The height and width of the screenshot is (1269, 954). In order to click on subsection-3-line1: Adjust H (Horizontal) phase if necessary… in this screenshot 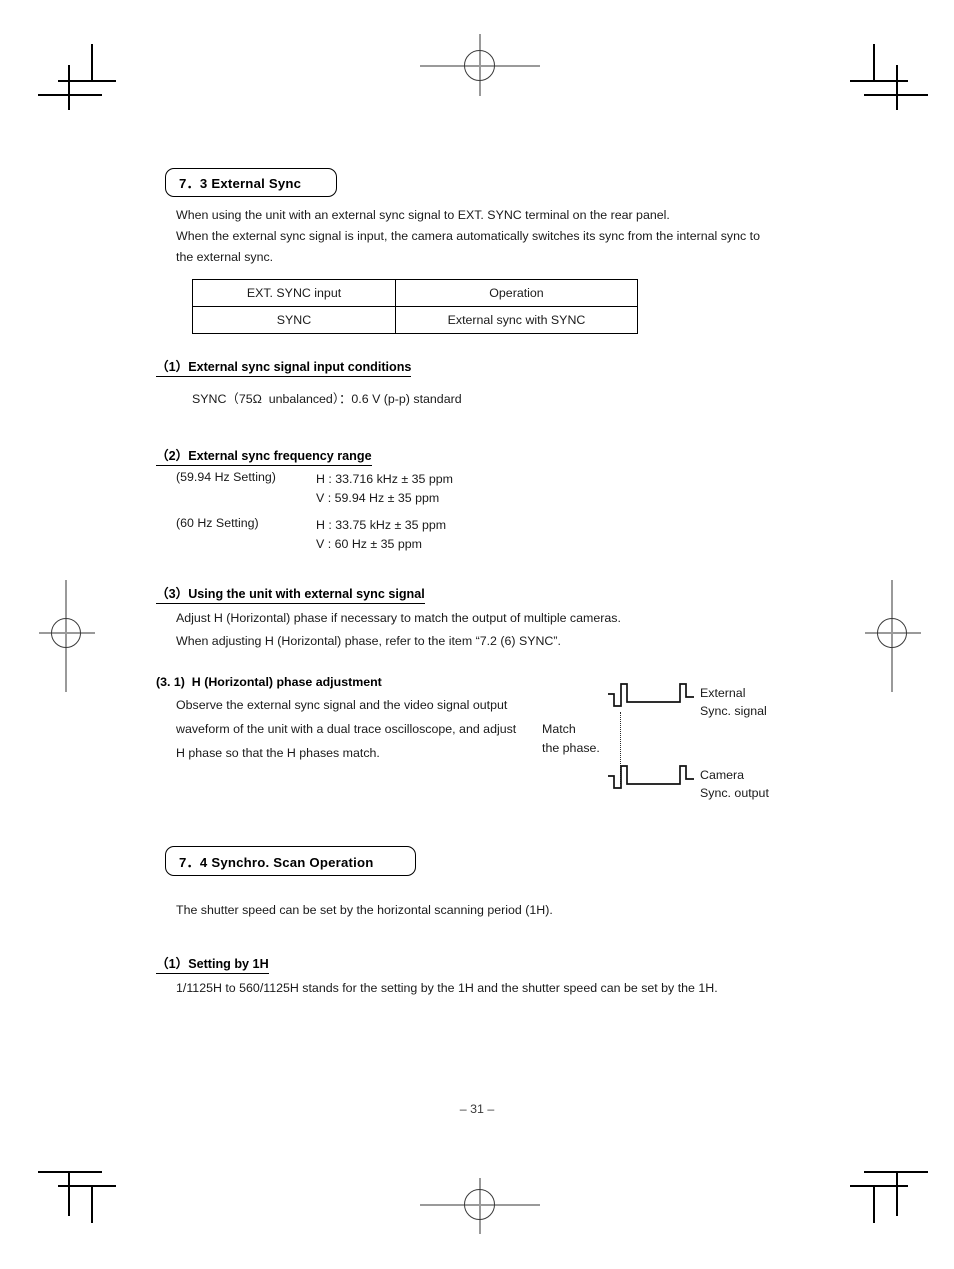, I will do `click(398, 618)`.